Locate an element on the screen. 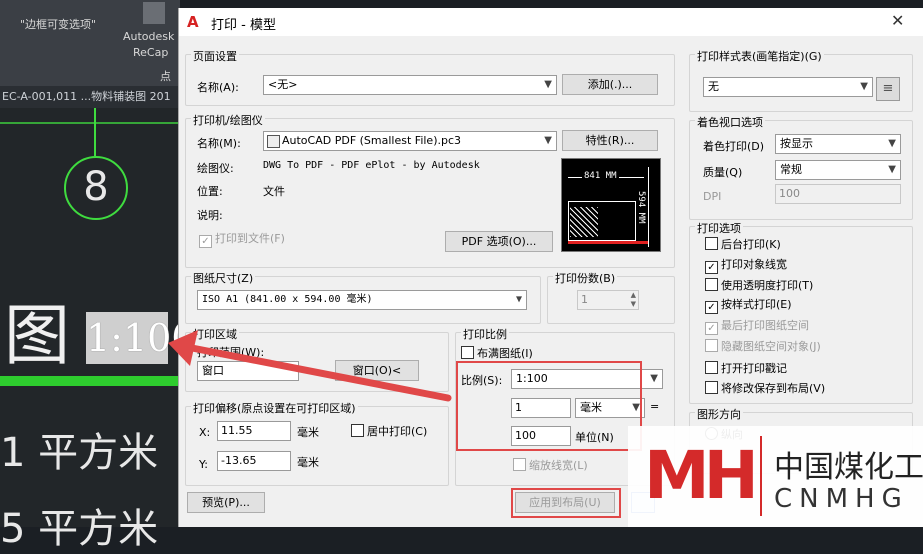 This screenshot has width=923, height=554. watermark-divider is located at coordinates (761, 476).